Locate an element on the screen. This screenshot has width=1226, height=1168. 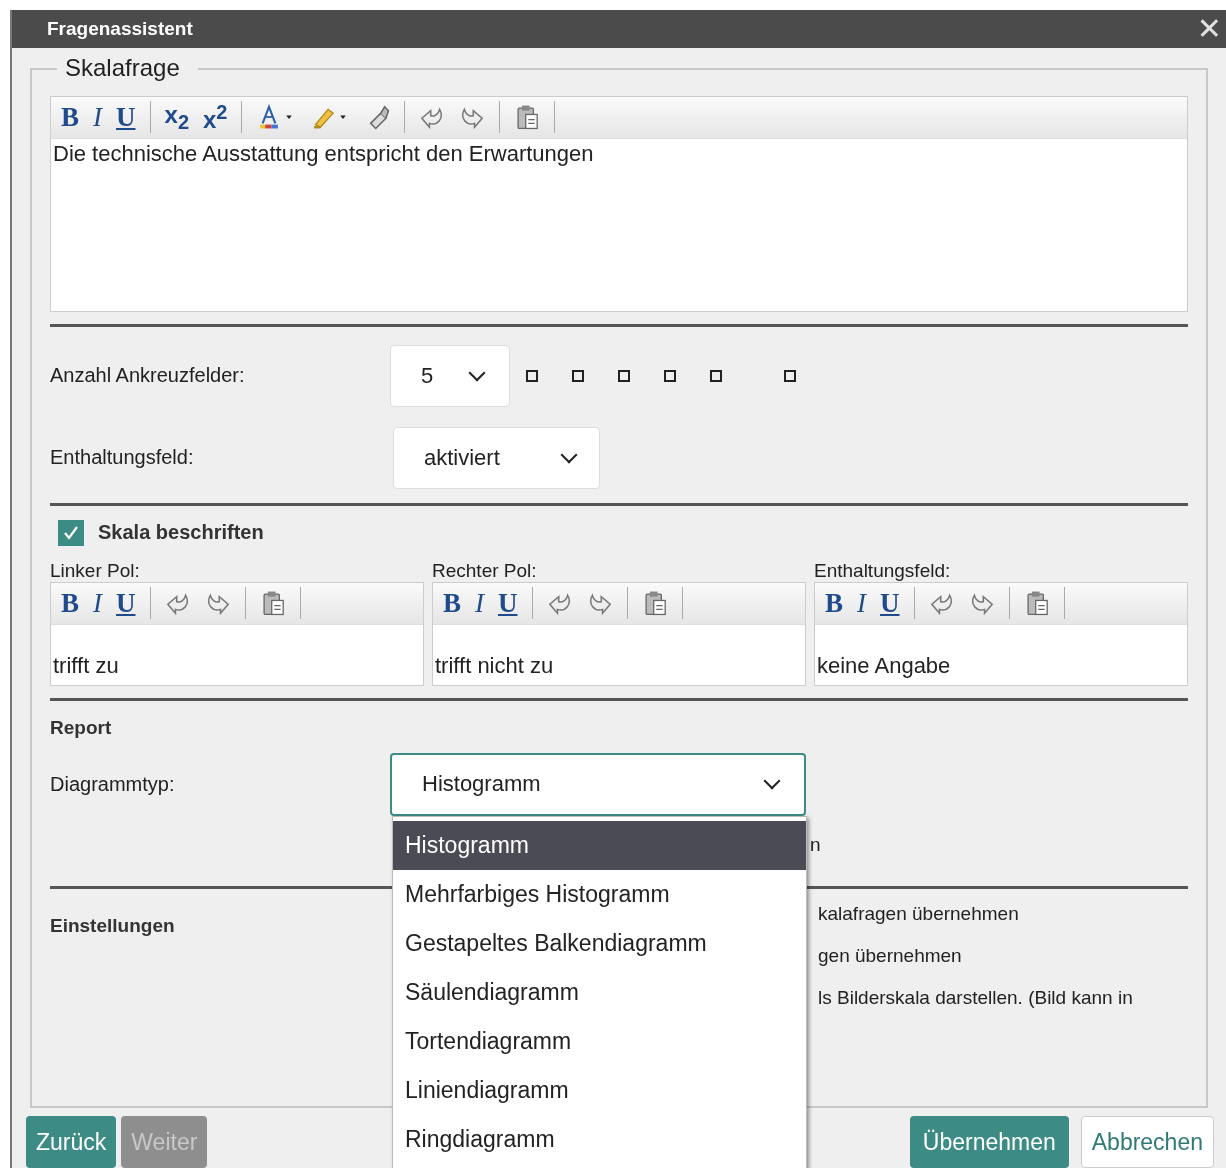
dropdown-option: Säulendiagramm is located at coordinates (599, 992).